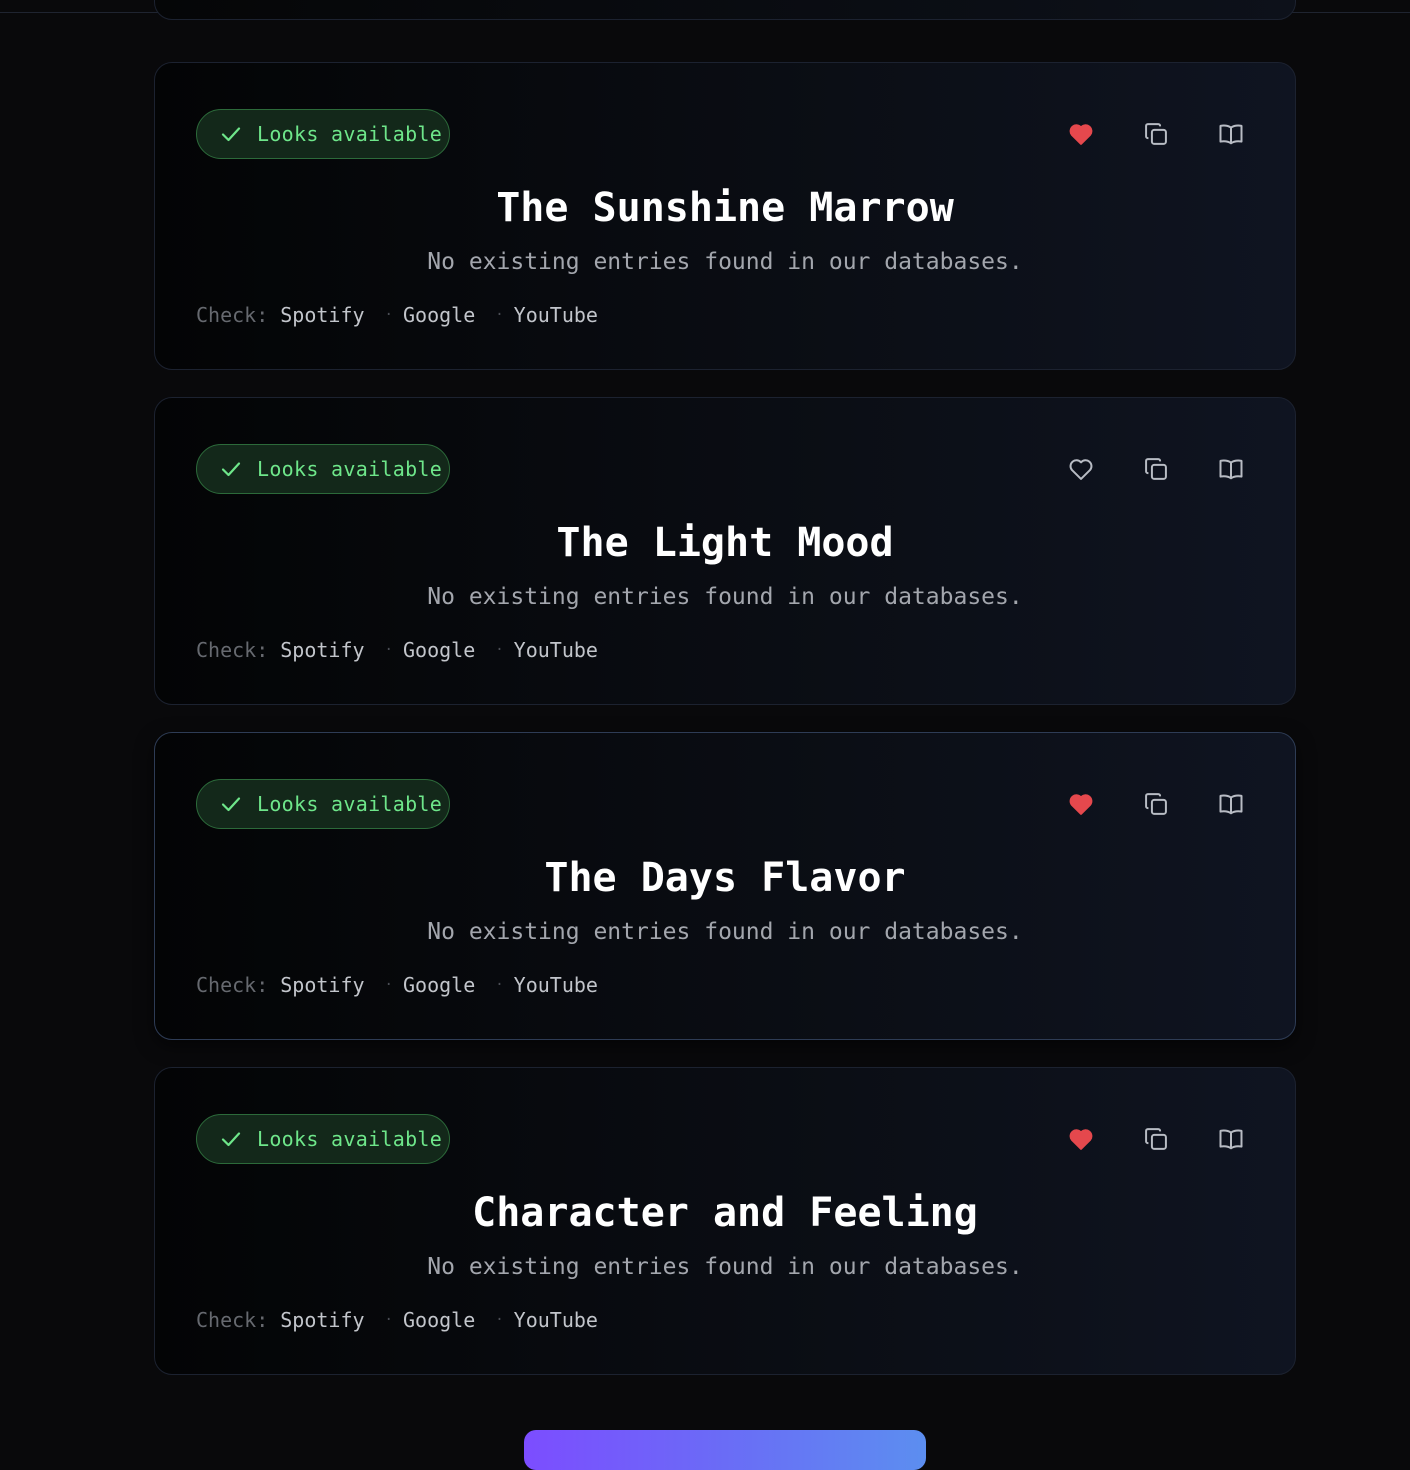  Describe the element at coordinates (725, 208) in the screenshot. I see `name-title: The Sunshine Marrow` at that location.